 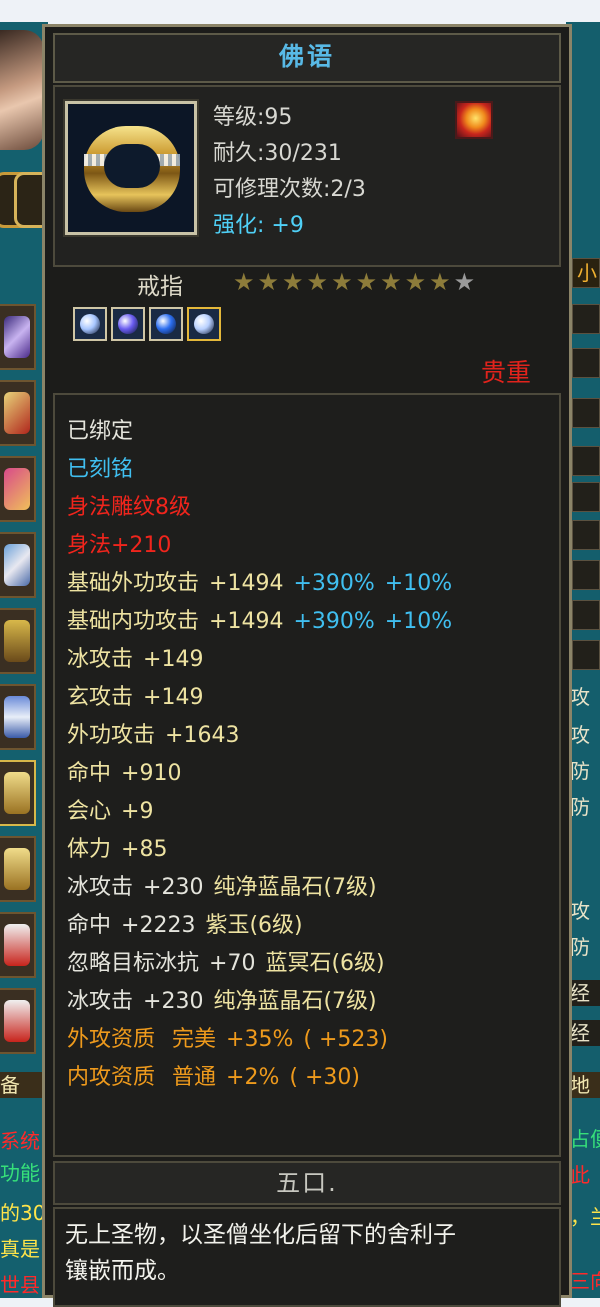 I want to click on equip-slot-armor, so click(x=18, y=565).